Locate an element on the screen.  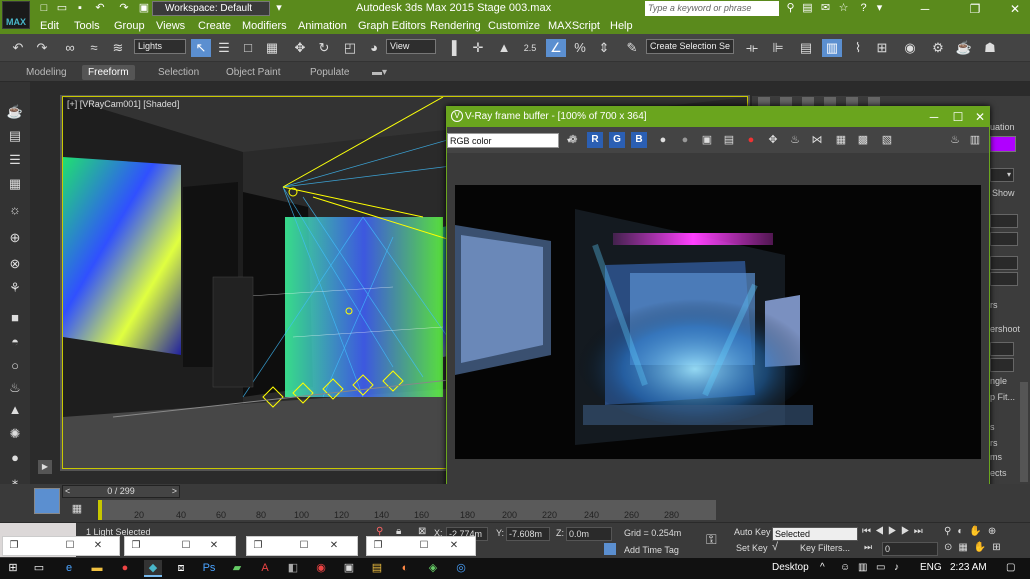
key-icon: ⚿ is located at coordinates (711, 539).